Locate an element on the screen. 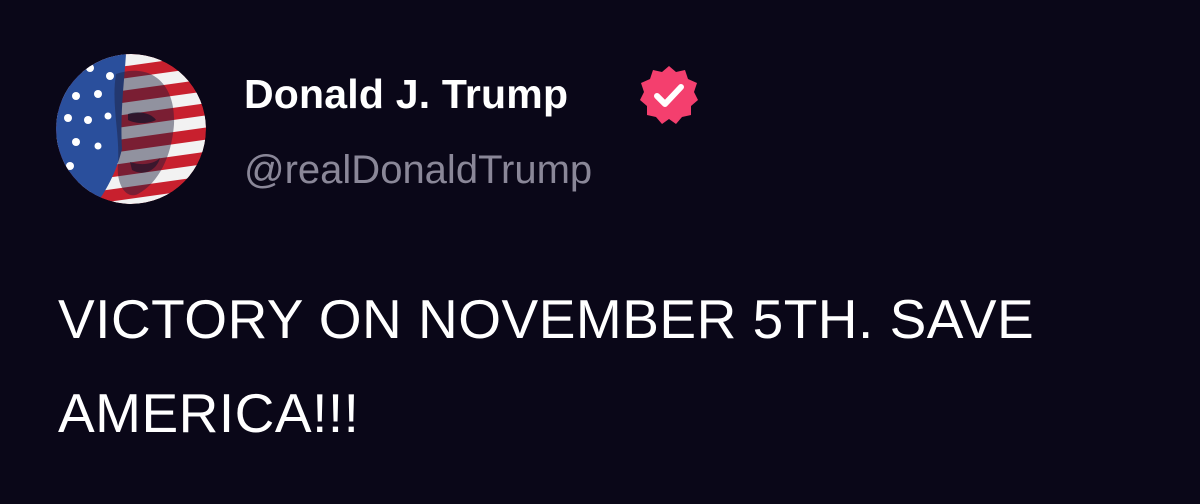 This screenshot has width=1200, height=504. author-handle: @realDonaldTrump is located at coordinates (418, 170).